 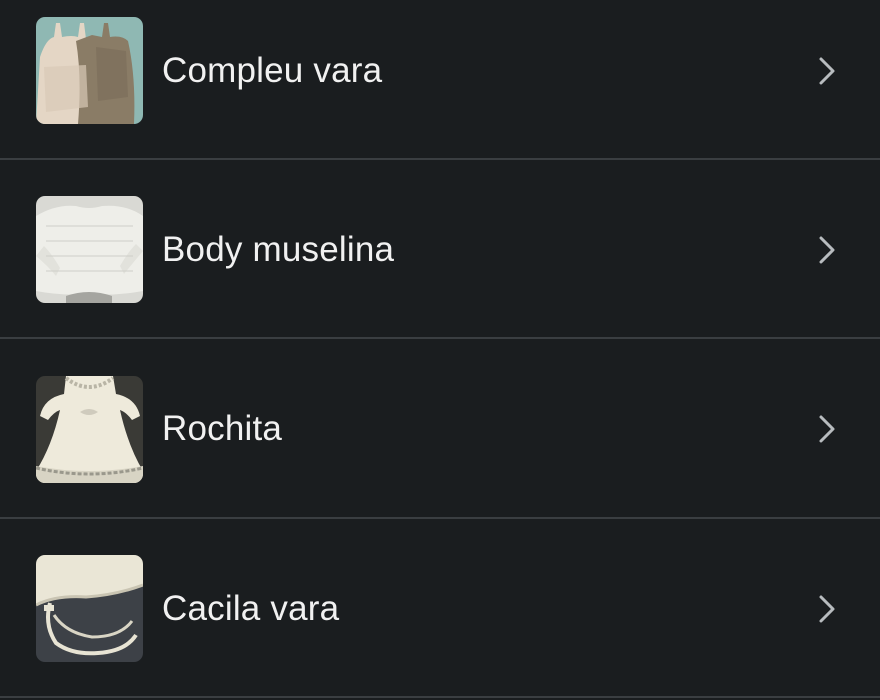 What do you see at coordinates (278, 249) in the screenshot?
I see `item-label: Body muselina` at bounding box center [278, 249].